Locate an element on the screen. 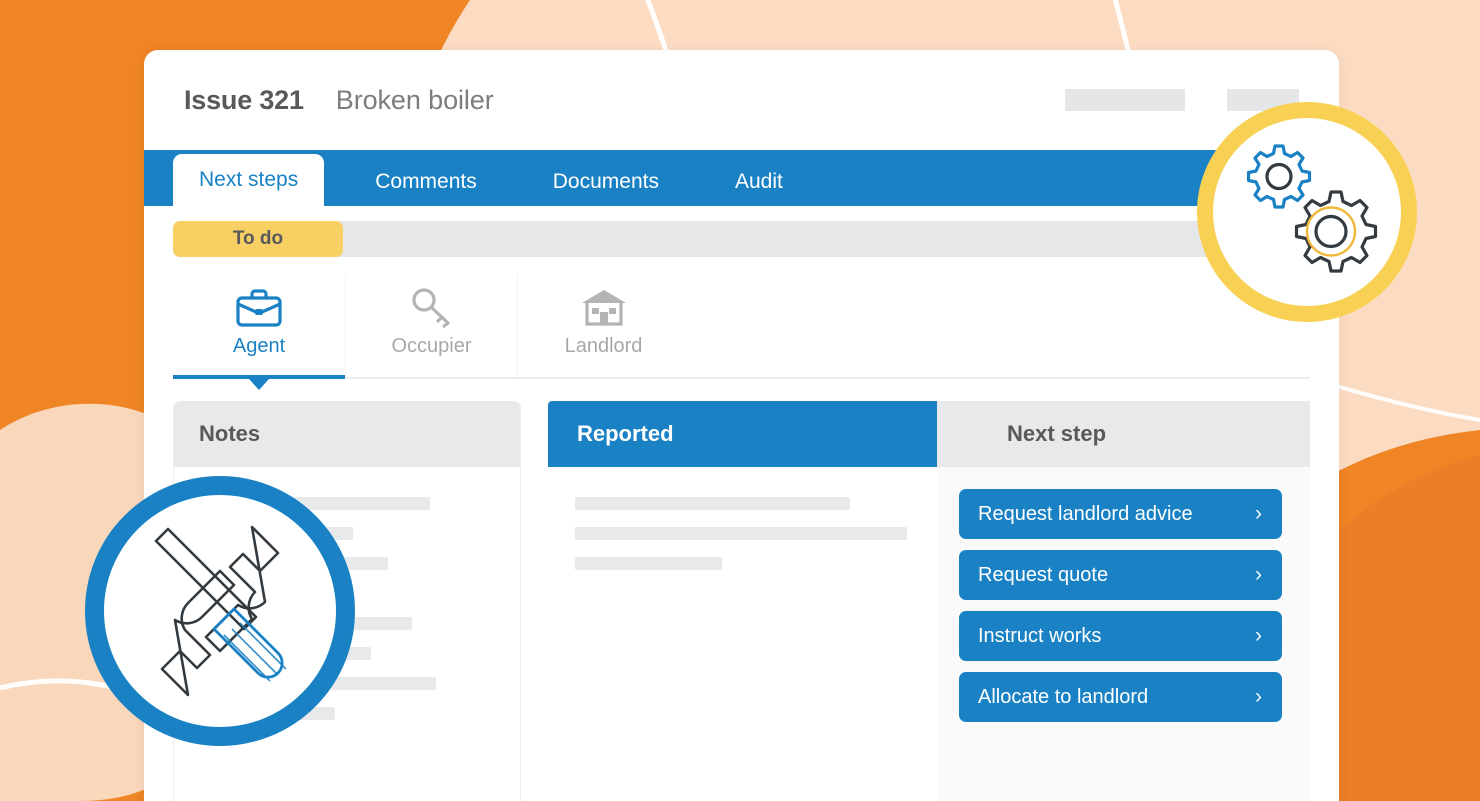  tab-next-steps-label: Next steps is located at coordinates (249, 179).